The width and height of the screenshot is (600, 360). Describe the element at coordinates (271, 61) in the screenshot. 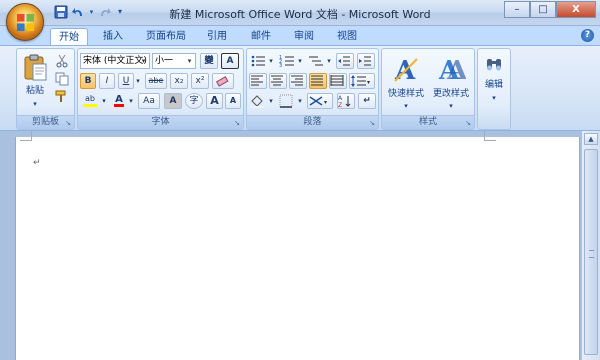

I see `bullets-dropdown: ▾` at that location.